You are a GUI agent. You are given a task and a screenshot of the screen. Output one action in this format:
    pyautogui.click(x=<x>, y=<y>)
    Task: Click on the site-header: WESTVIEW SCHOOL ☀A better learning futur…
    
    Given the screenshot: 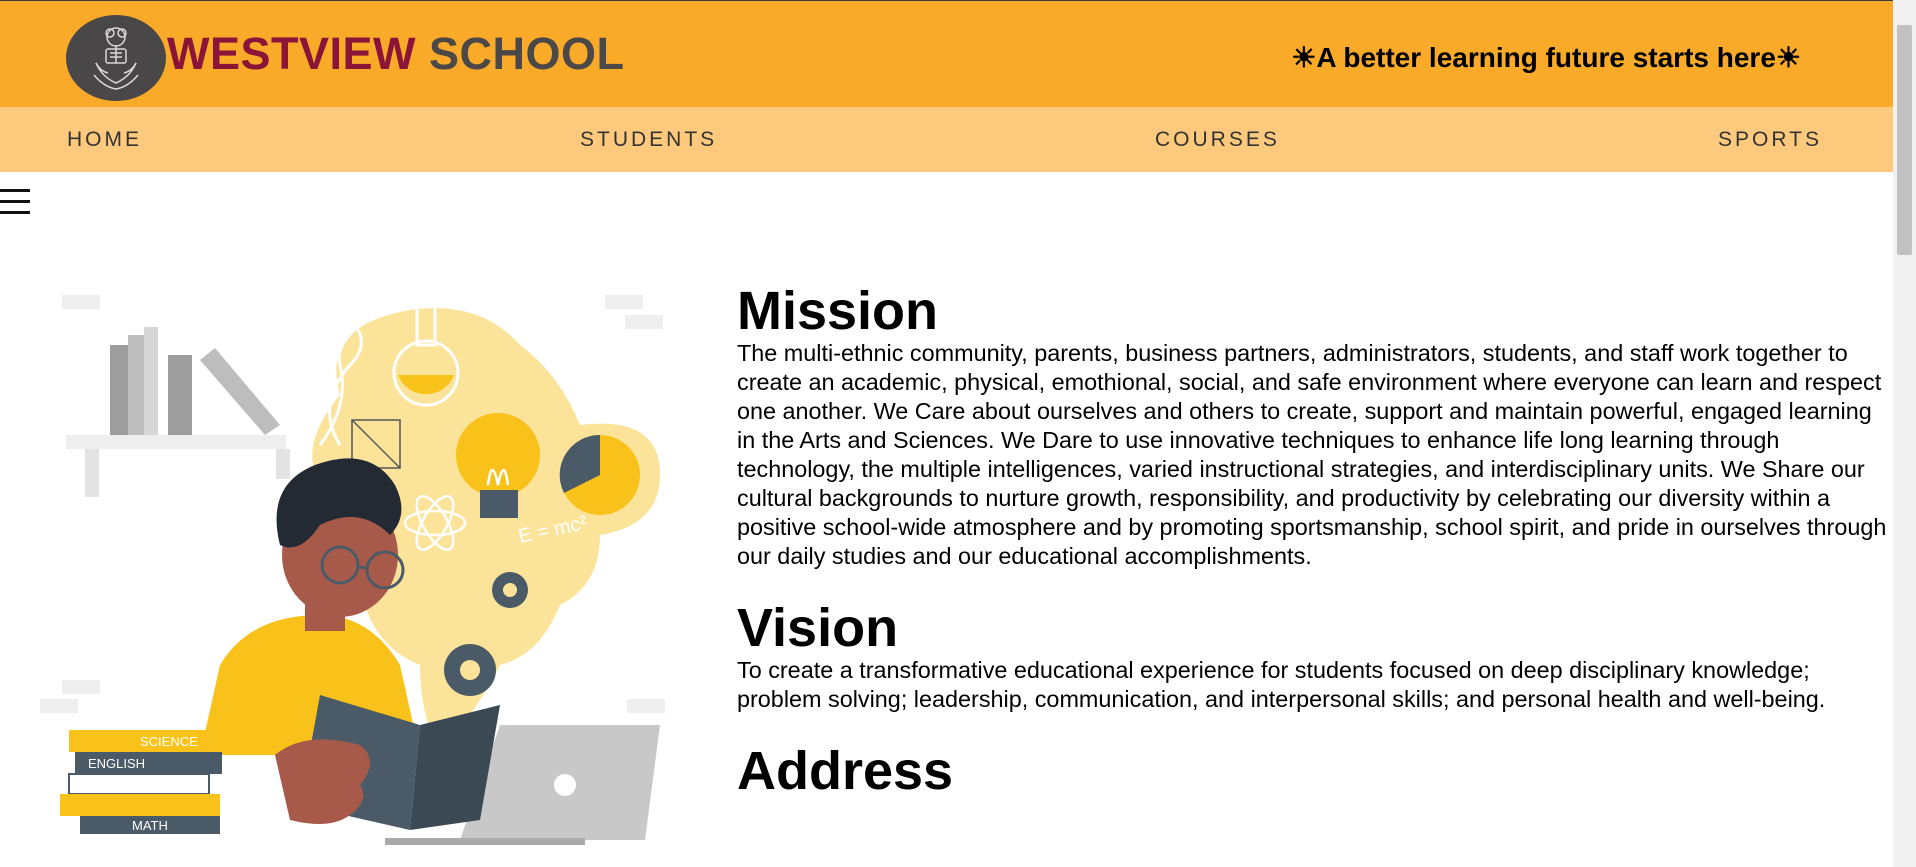 What is the action you would take?
    pyautogui.click(x=946, y=53)
    